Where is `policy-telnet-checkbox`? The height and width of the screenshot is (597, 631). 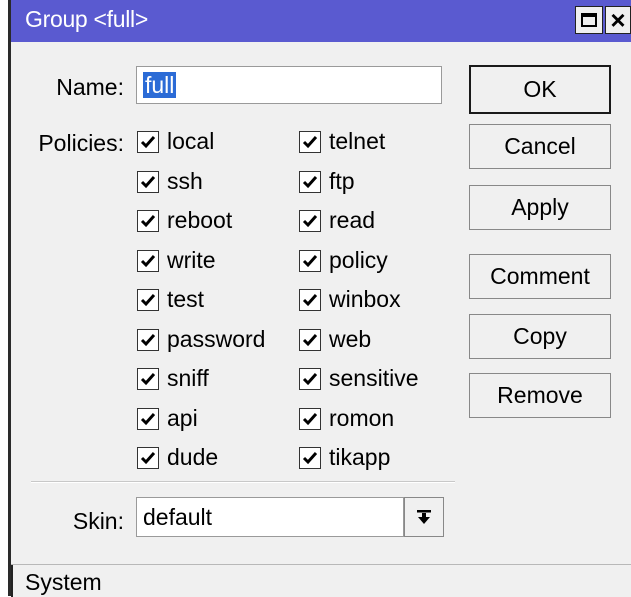
policy-telnet-checkbox is located at coordinates (310, 141).